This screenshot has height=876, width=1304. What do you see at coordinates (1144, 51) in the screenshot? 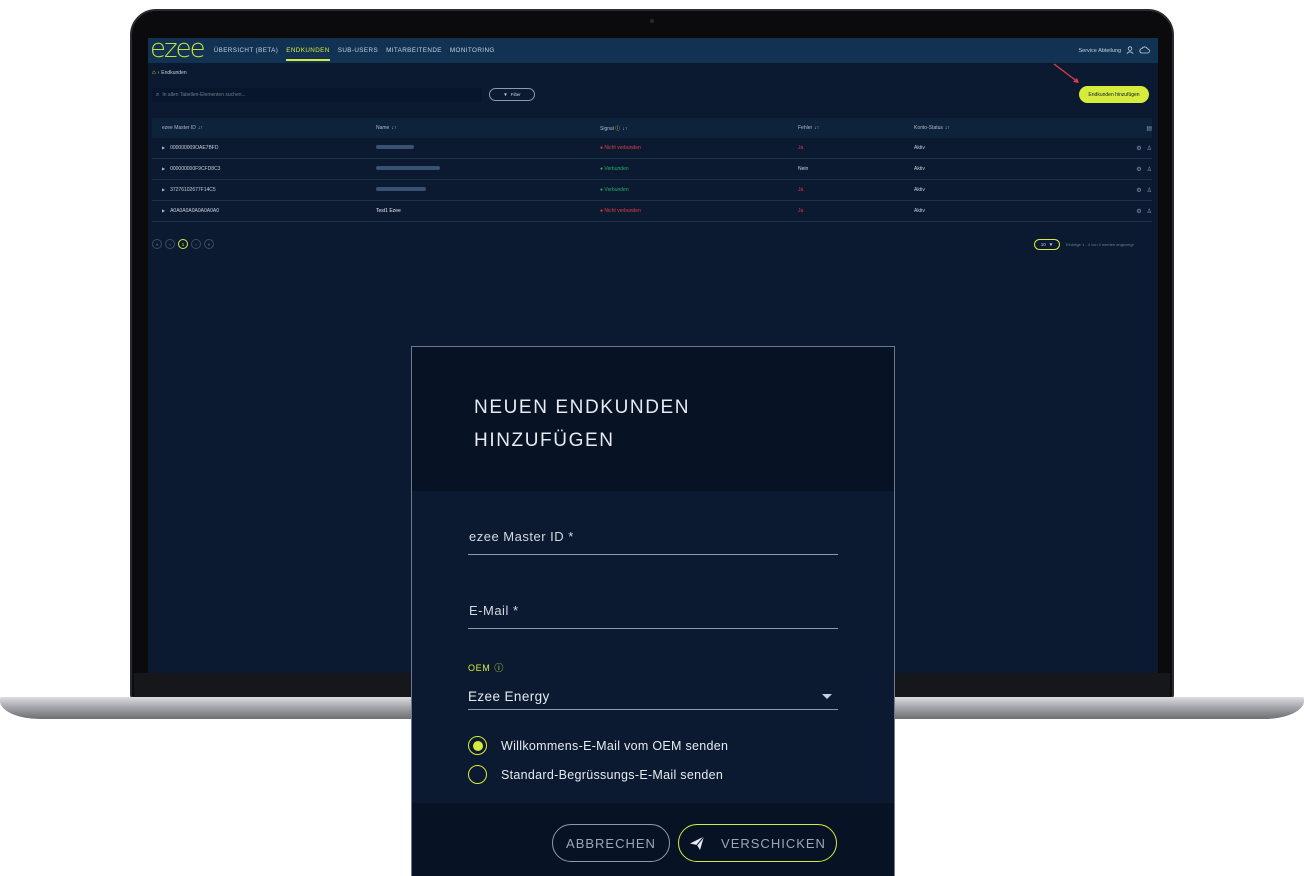
I see `cloud-icon` at bounding box center [1144, 51].